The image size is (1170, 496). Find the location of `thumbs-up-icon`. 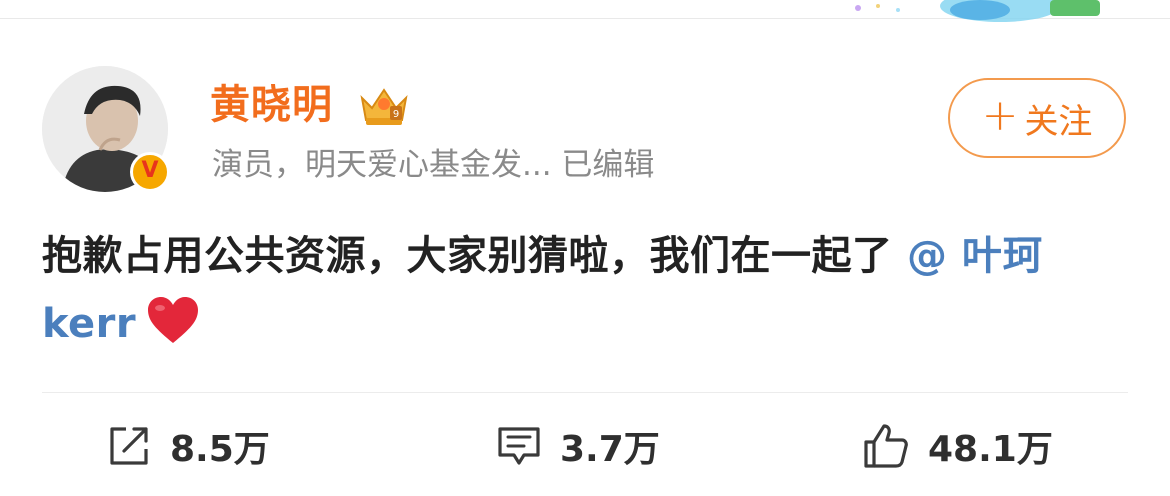

thumbs-up-icon is located at coordinates (886, 446).